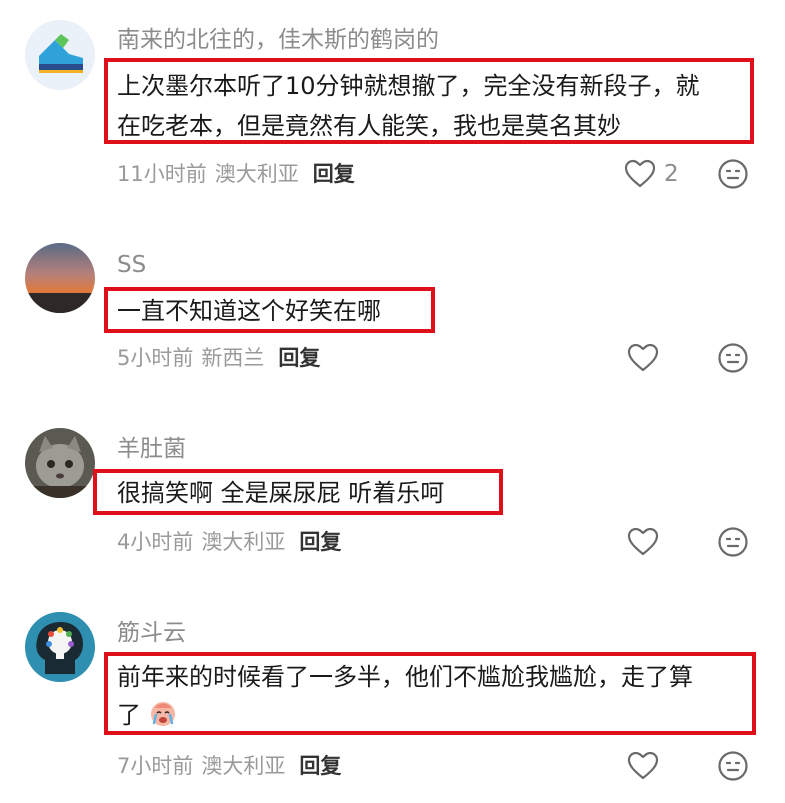 The image size is (785, 803). I want to click on comment-text-line: 一直不知道这个好笑在哪, so click(249, 311).